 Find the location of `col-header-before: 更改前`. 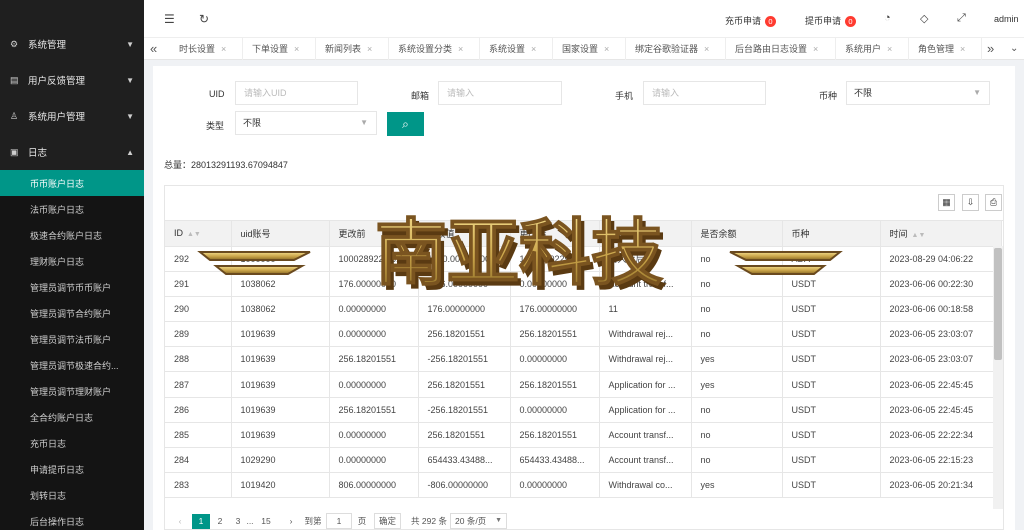

col-header-before: 更改前 is located at coordinates (374, 234).